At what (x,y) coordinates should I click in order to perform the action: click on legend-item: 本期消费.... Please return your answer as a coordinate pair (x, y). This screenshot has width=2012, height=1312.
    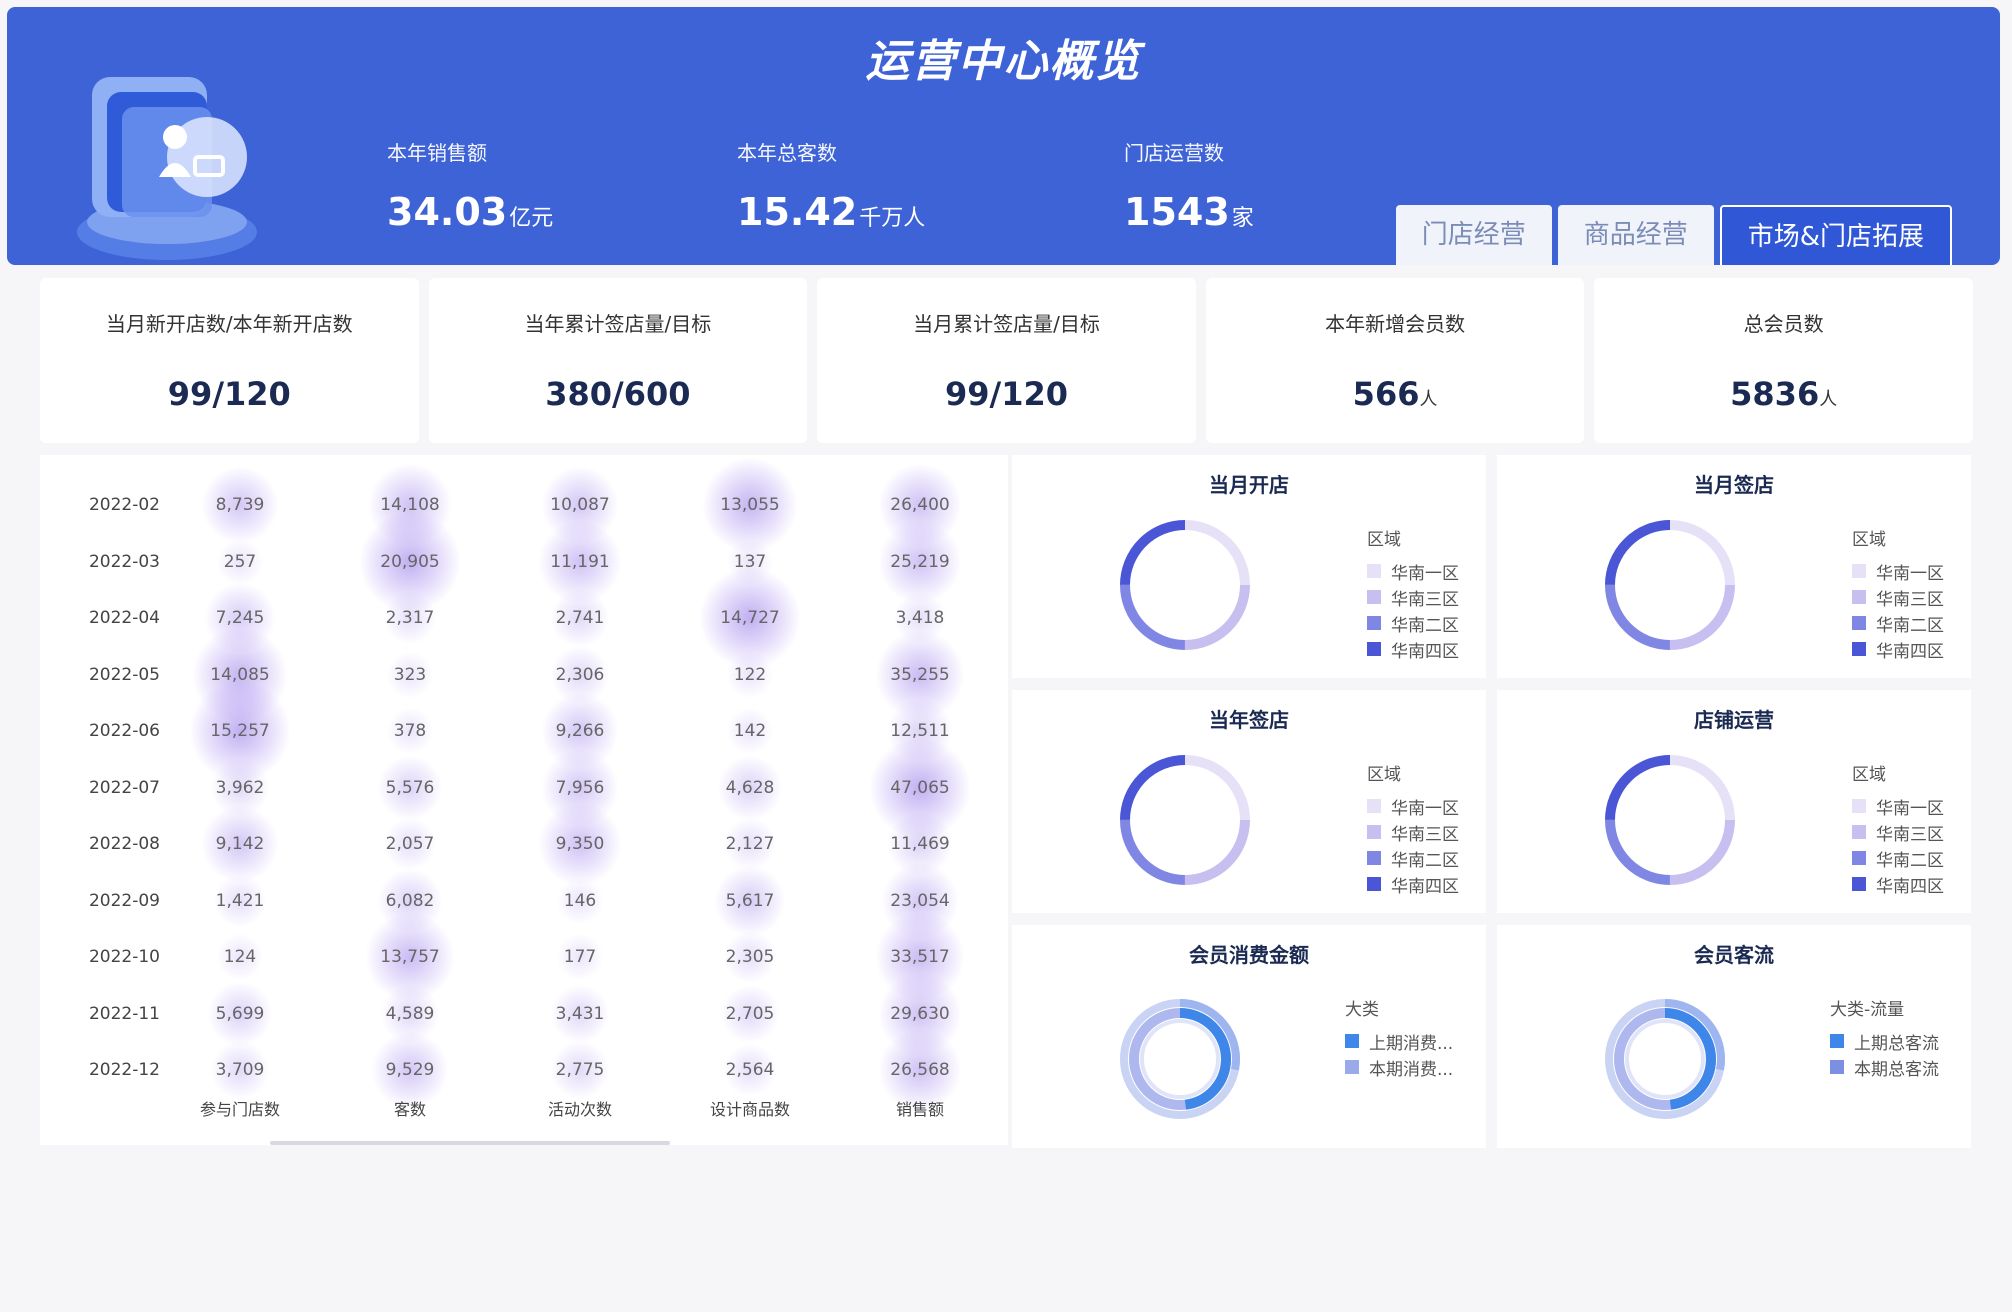
    Looking at the image, I should click on (1399, 1067).